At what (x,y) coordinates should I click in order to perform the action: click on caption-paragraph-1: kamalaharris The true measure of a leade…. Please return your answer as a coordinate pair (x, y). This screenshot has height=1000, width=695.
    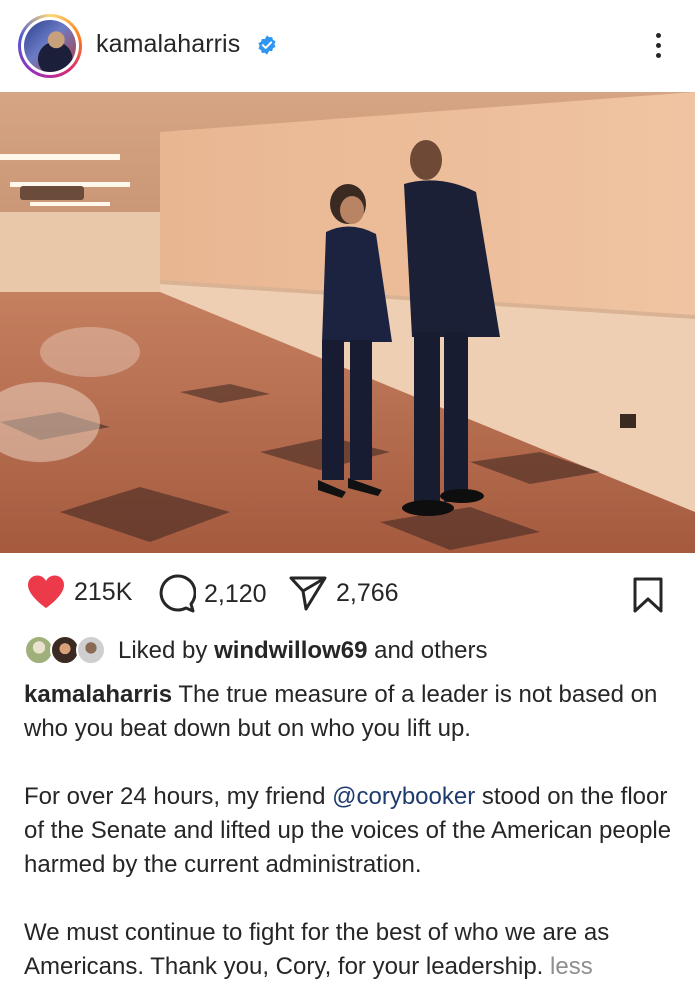
    Looking at the image, I should click on (349, 712).